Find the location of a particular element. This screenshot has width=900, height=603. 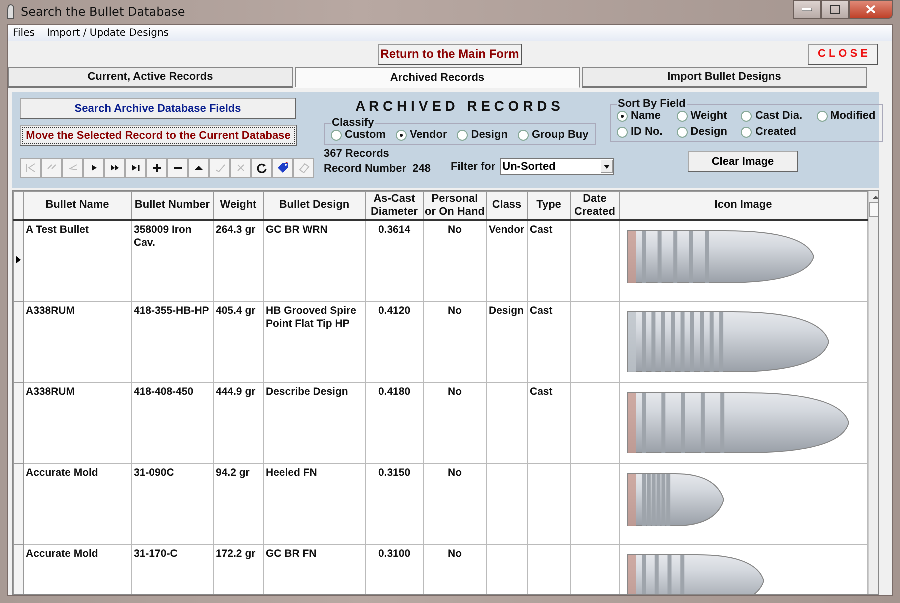

fast-forward-icon is located at coordinates (114, 168).